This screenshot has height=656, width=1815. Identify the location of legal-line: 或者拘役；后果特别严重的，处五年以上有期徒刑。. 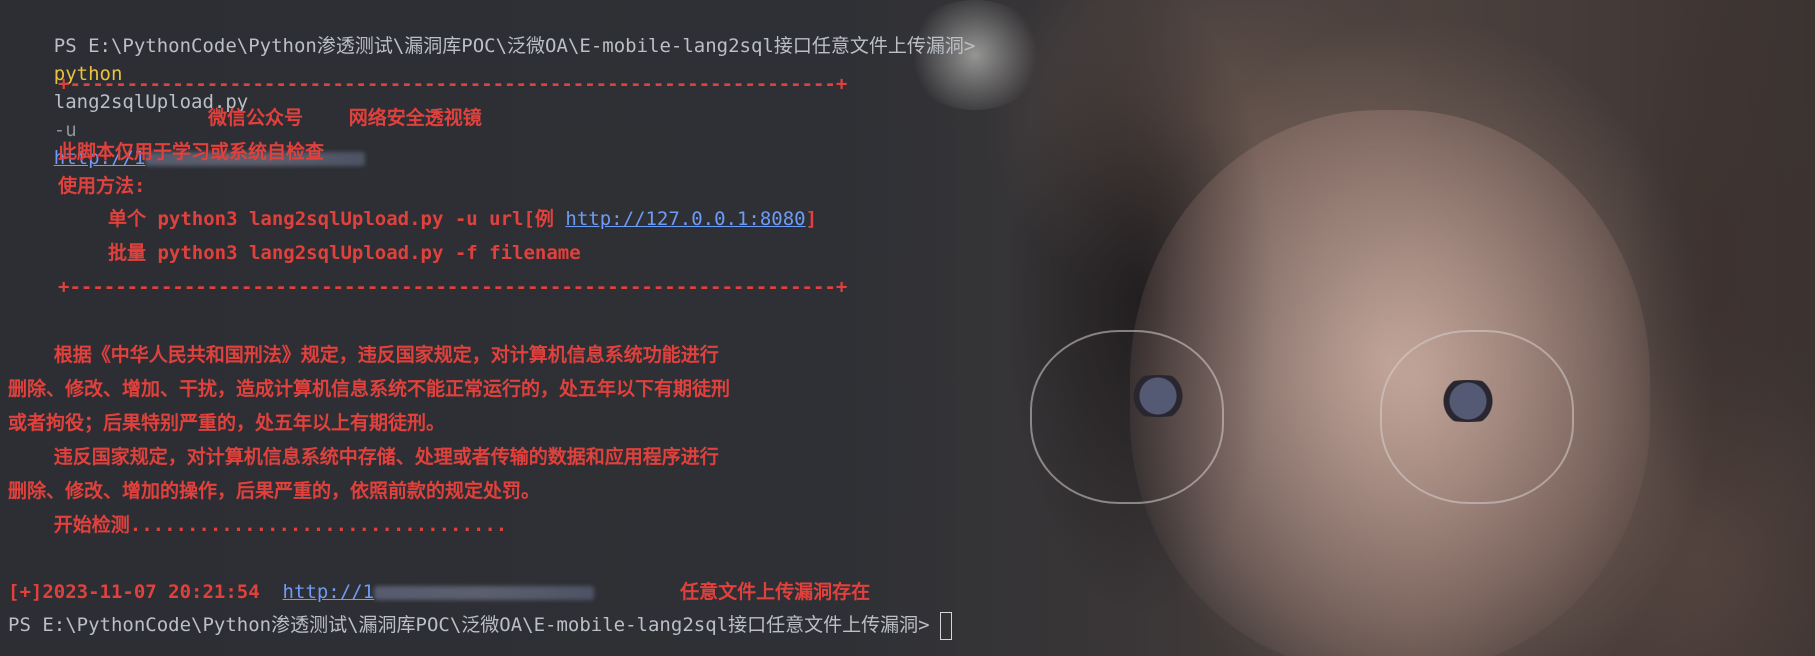
(227, 423).